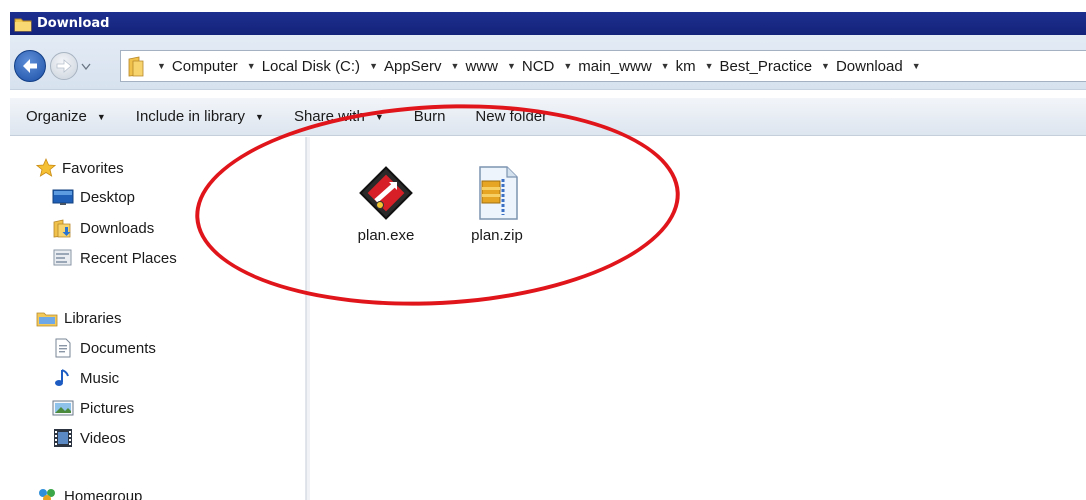  What do you see at coordinates (63, 197) in the screenshot?
I see `desktop-icon` at bounding box center [63, 197].